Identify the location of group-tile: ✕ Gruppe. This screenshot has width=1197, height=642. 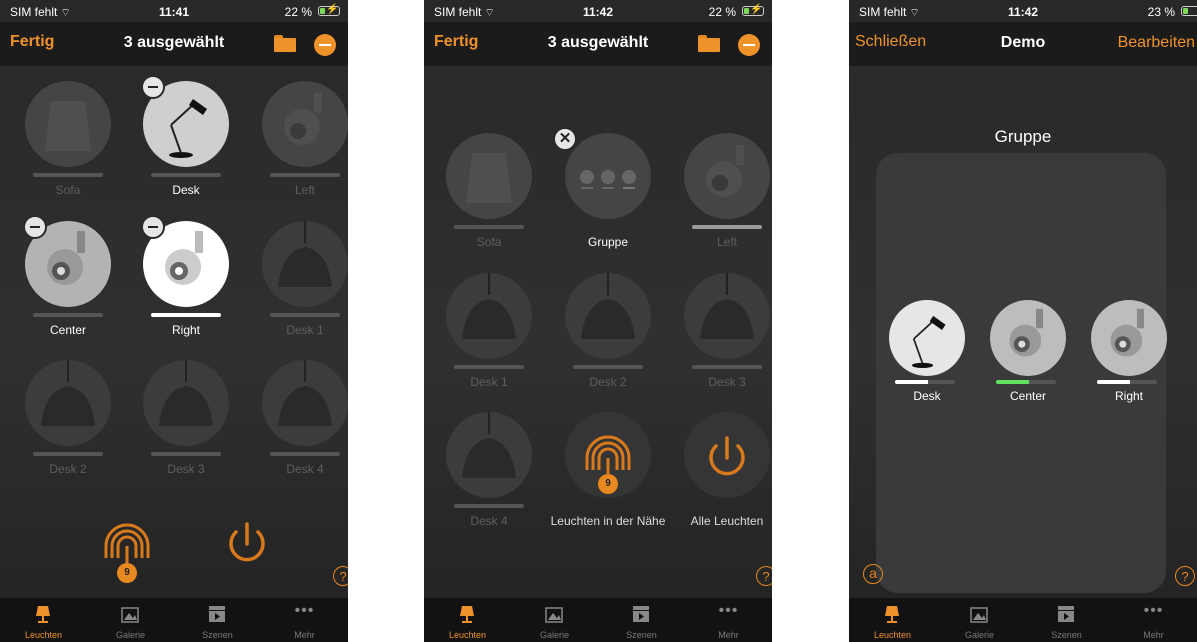
(608, 190).